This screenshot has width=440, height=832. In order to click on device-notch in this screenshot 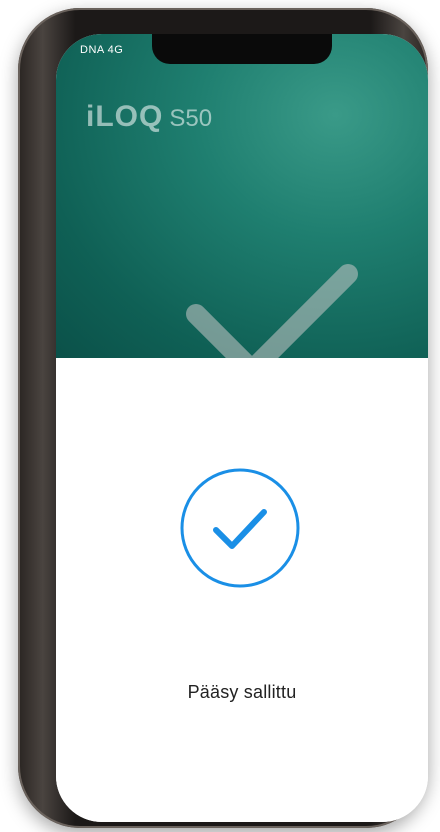, I will do `click(242, 49)`.